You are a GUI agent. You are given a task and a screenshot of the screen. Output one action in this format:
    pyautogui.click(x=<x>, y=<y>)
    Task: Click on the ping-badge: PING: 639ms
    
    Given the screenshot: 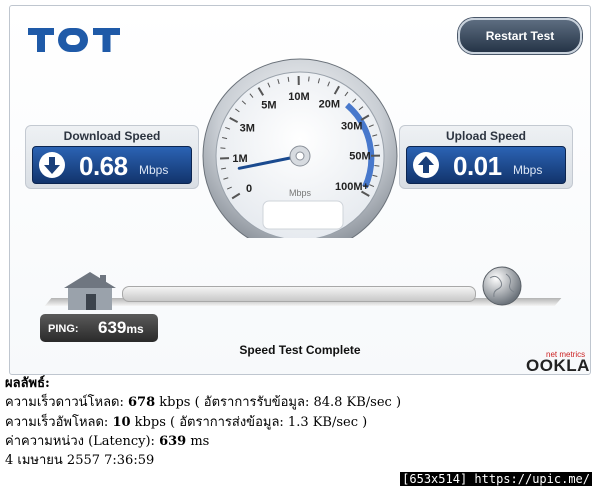 What is the action you would take?
    pyautogui.click(x=99, y=328)
    